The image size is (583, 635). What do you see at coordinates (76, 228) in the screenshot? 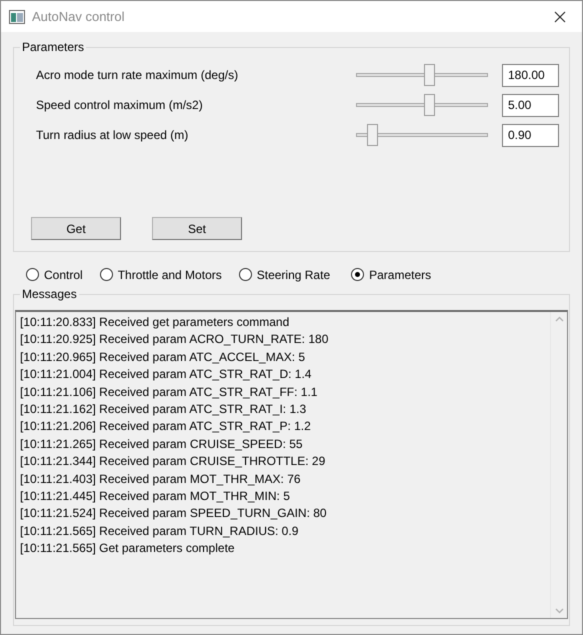
I see `action-button: Get` at bounding box center [76, 228].